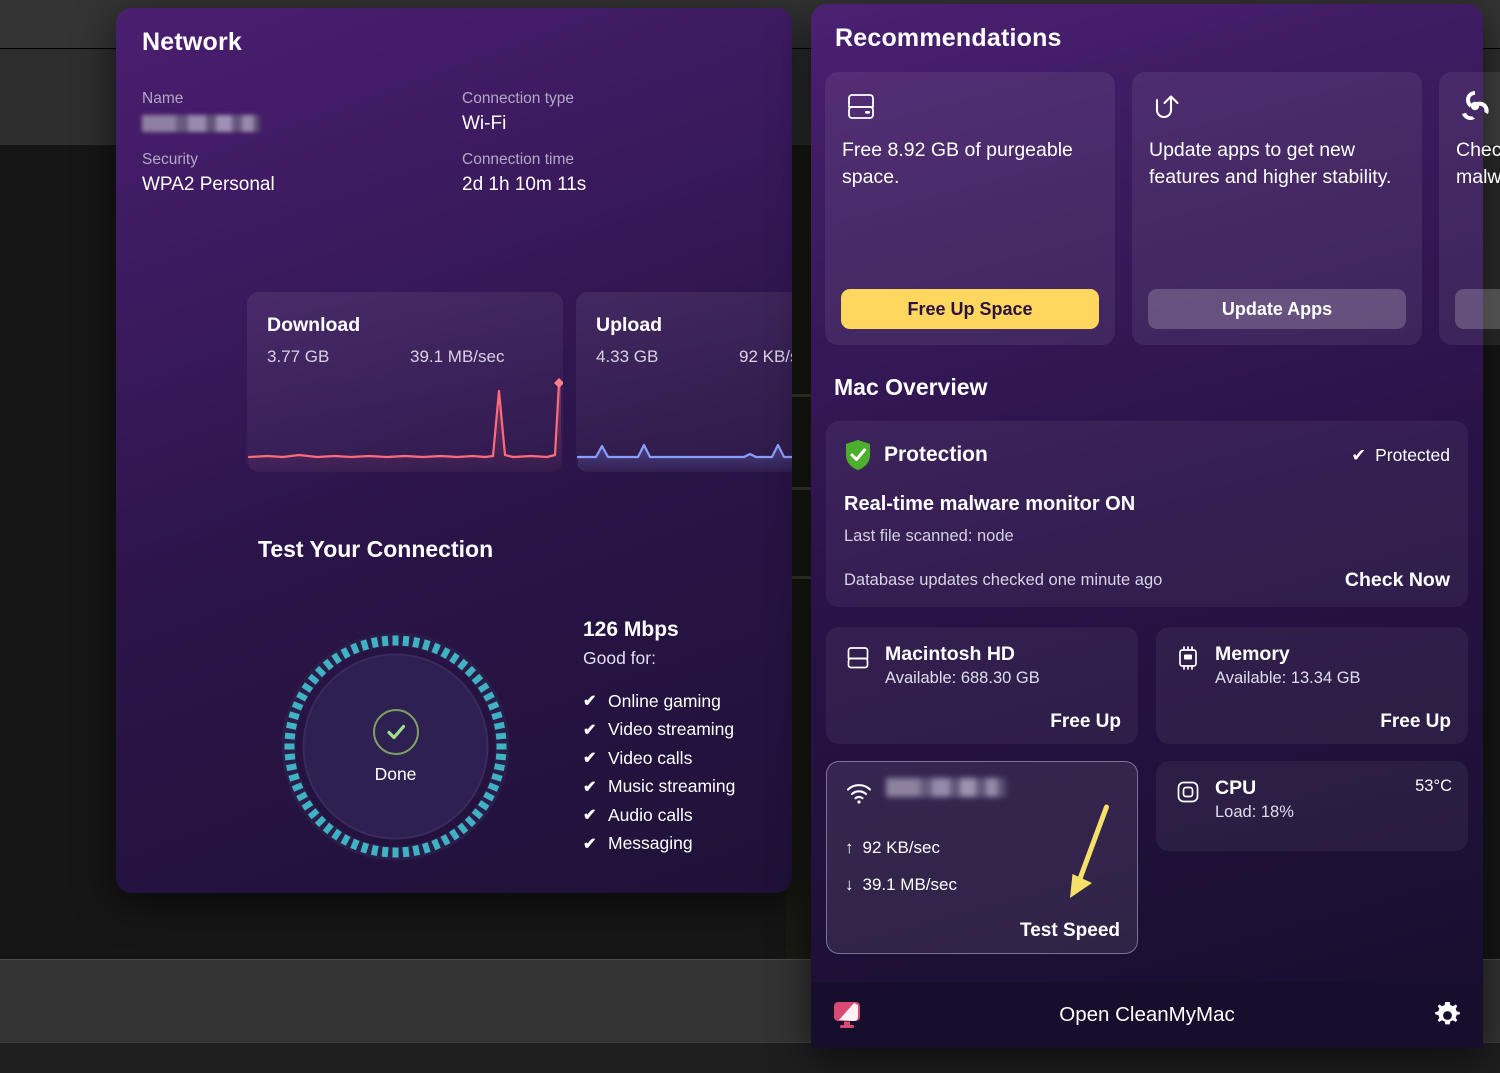 The height and width of the screenshot is (1073, 1500). Describe the element at coordinates (170, 159) in the screenshot. I see `network-field-security-label: Security` at that location.